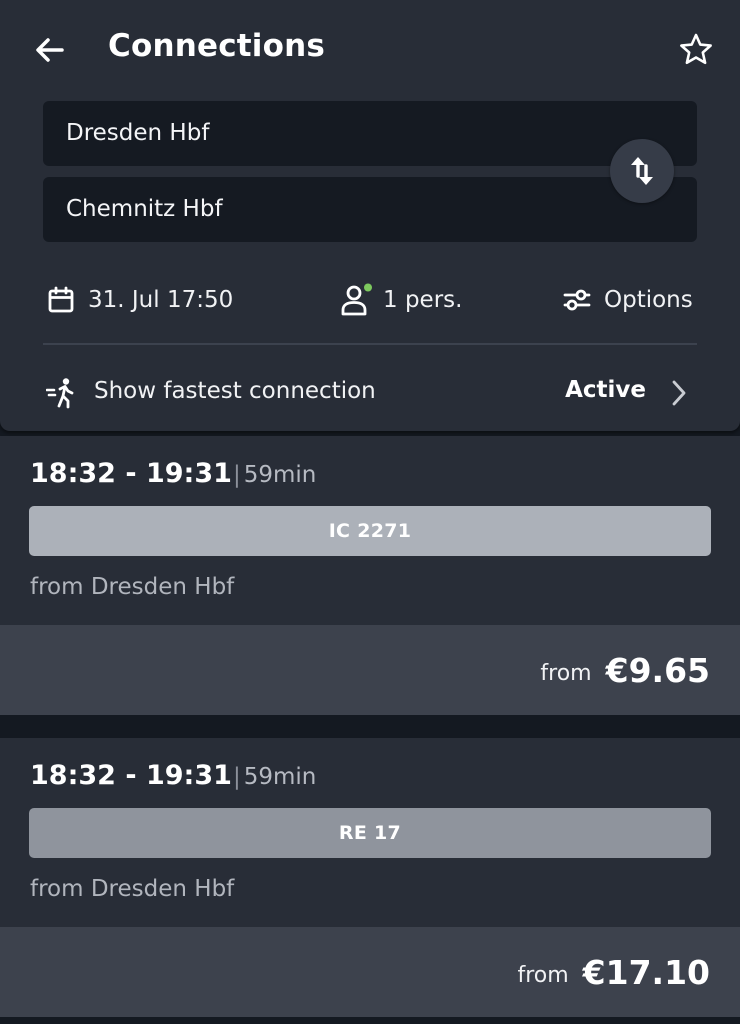  What do you see at coordinates (696, 50) in the screenshot?
I see `star-icon` at bounding box center [696, 50].